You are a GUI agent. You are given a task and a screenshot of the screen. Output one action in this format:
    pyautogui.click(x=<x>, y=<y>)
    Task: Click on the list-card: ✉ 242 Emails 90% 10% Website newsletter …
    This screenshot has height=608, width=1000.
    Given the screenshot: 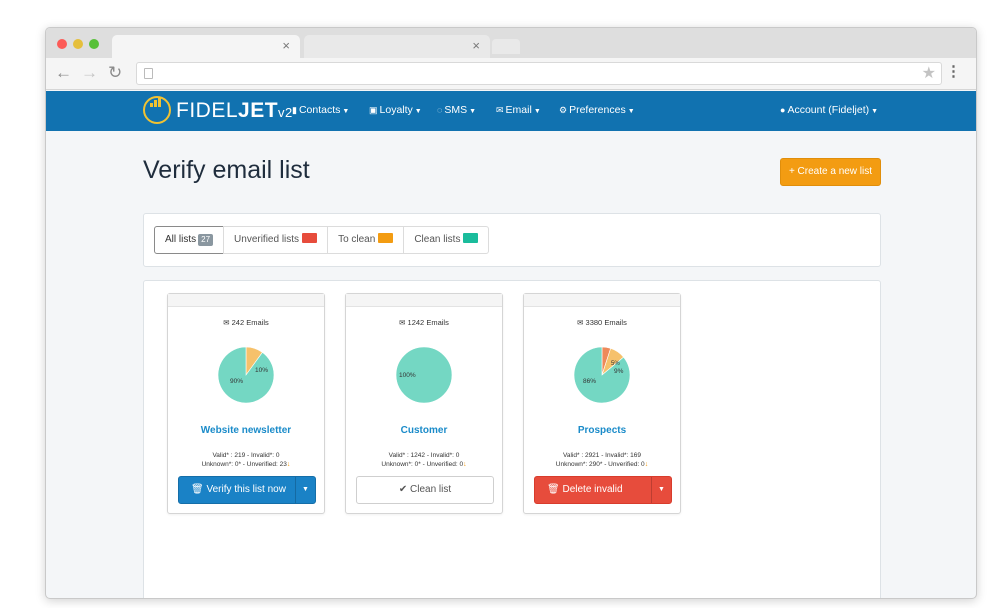 What is the action you would take?
    pyautogui.click(x=246, y=403)
    